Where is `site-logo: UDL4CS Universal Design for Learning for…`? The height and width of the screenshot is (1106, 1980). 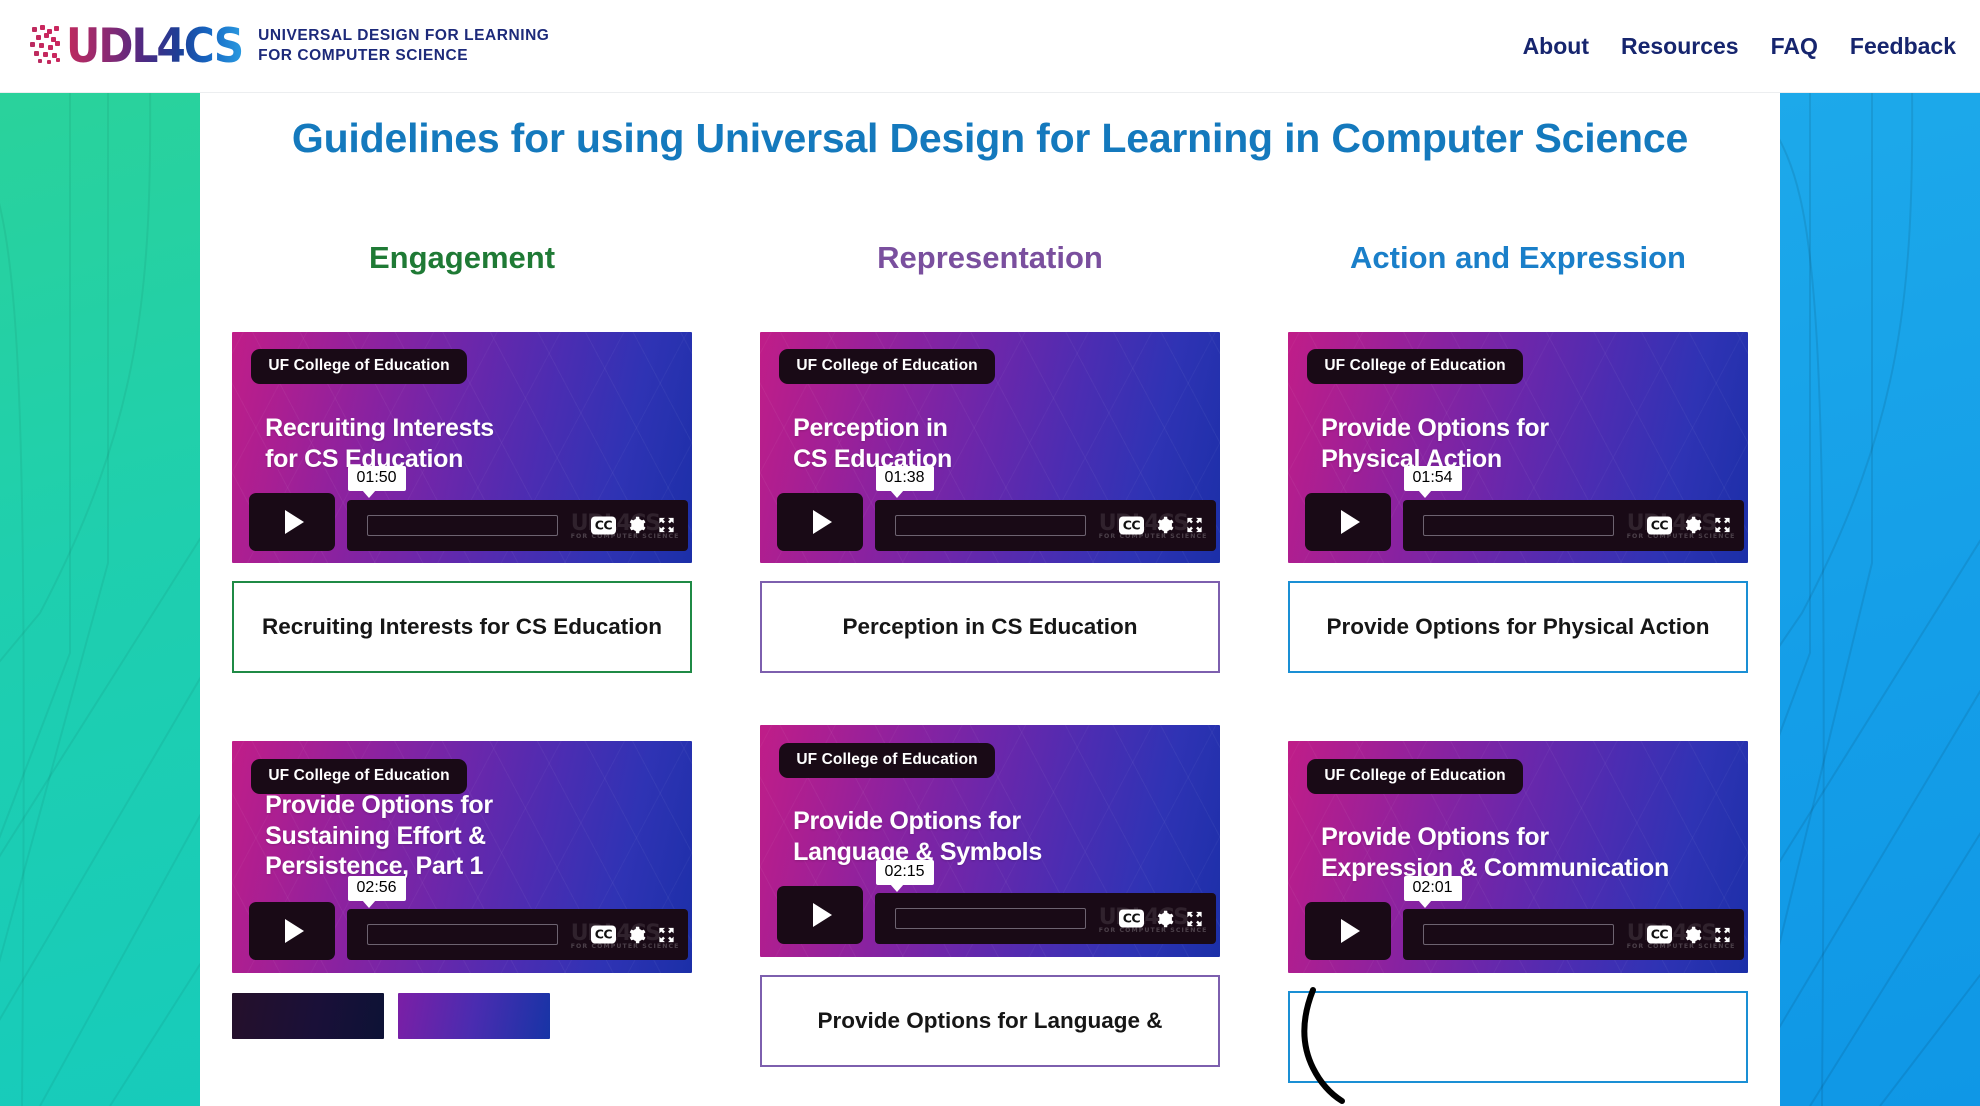 site-logo: UDL4CS Universal Design for Learning for… is located at coordinates (289, 46).